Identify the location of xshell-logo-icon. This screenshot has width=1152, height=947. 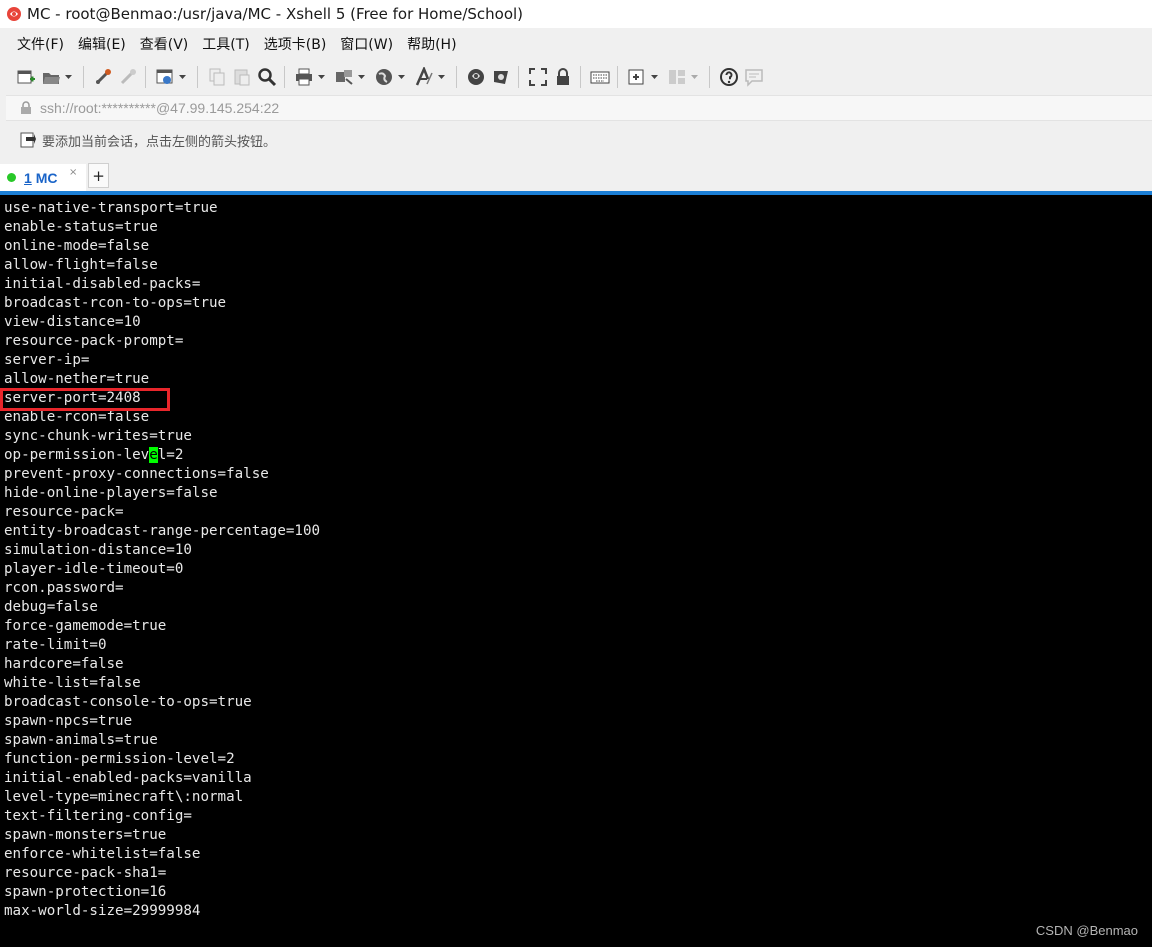
(14, 14).